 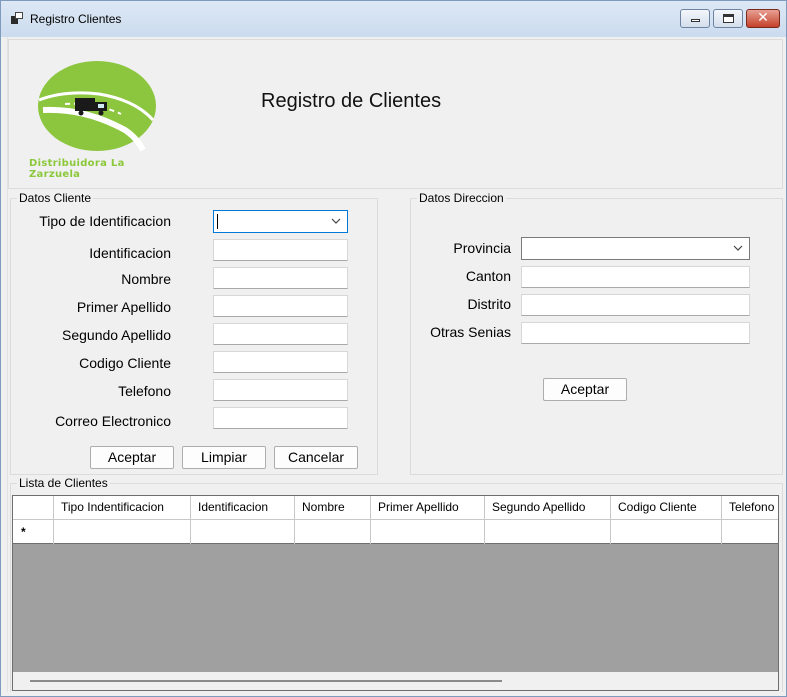 What do you see at coordinates (125, 363) in the screenshot?
I see `codigo-cliente-label: Codigo Cliente` at bounding box center [125, 363].